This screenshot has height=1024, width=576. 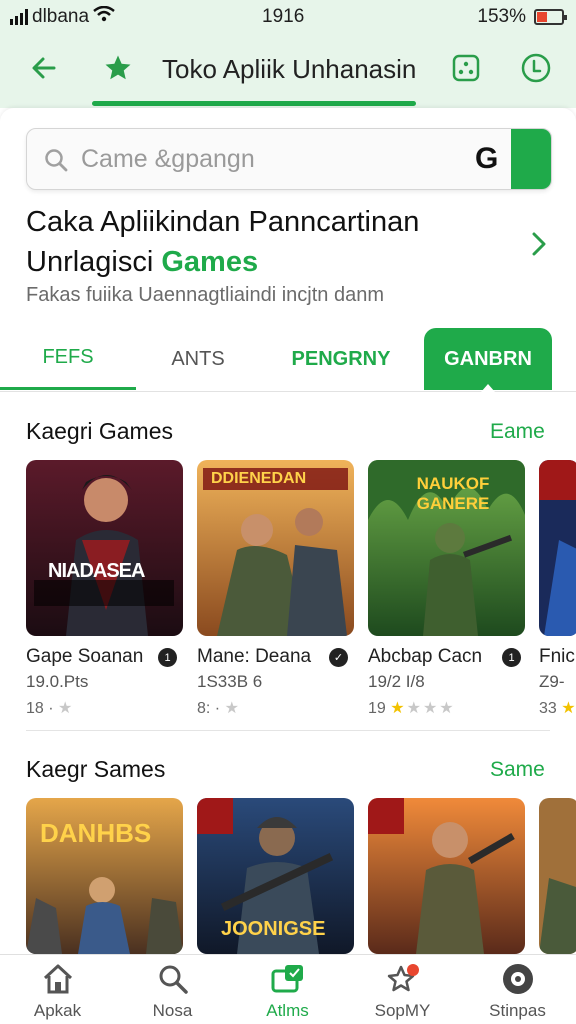 What do you see at coordinates (536, 68) in the screenshot?
I see `download-icon` at bounding box center [536, 68].